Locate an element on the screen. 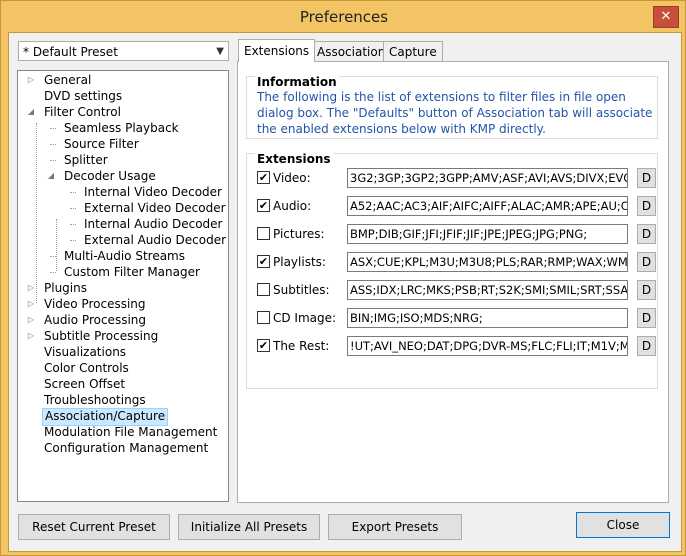  extensions-title: Extensions is located at coordinates (294, 159).